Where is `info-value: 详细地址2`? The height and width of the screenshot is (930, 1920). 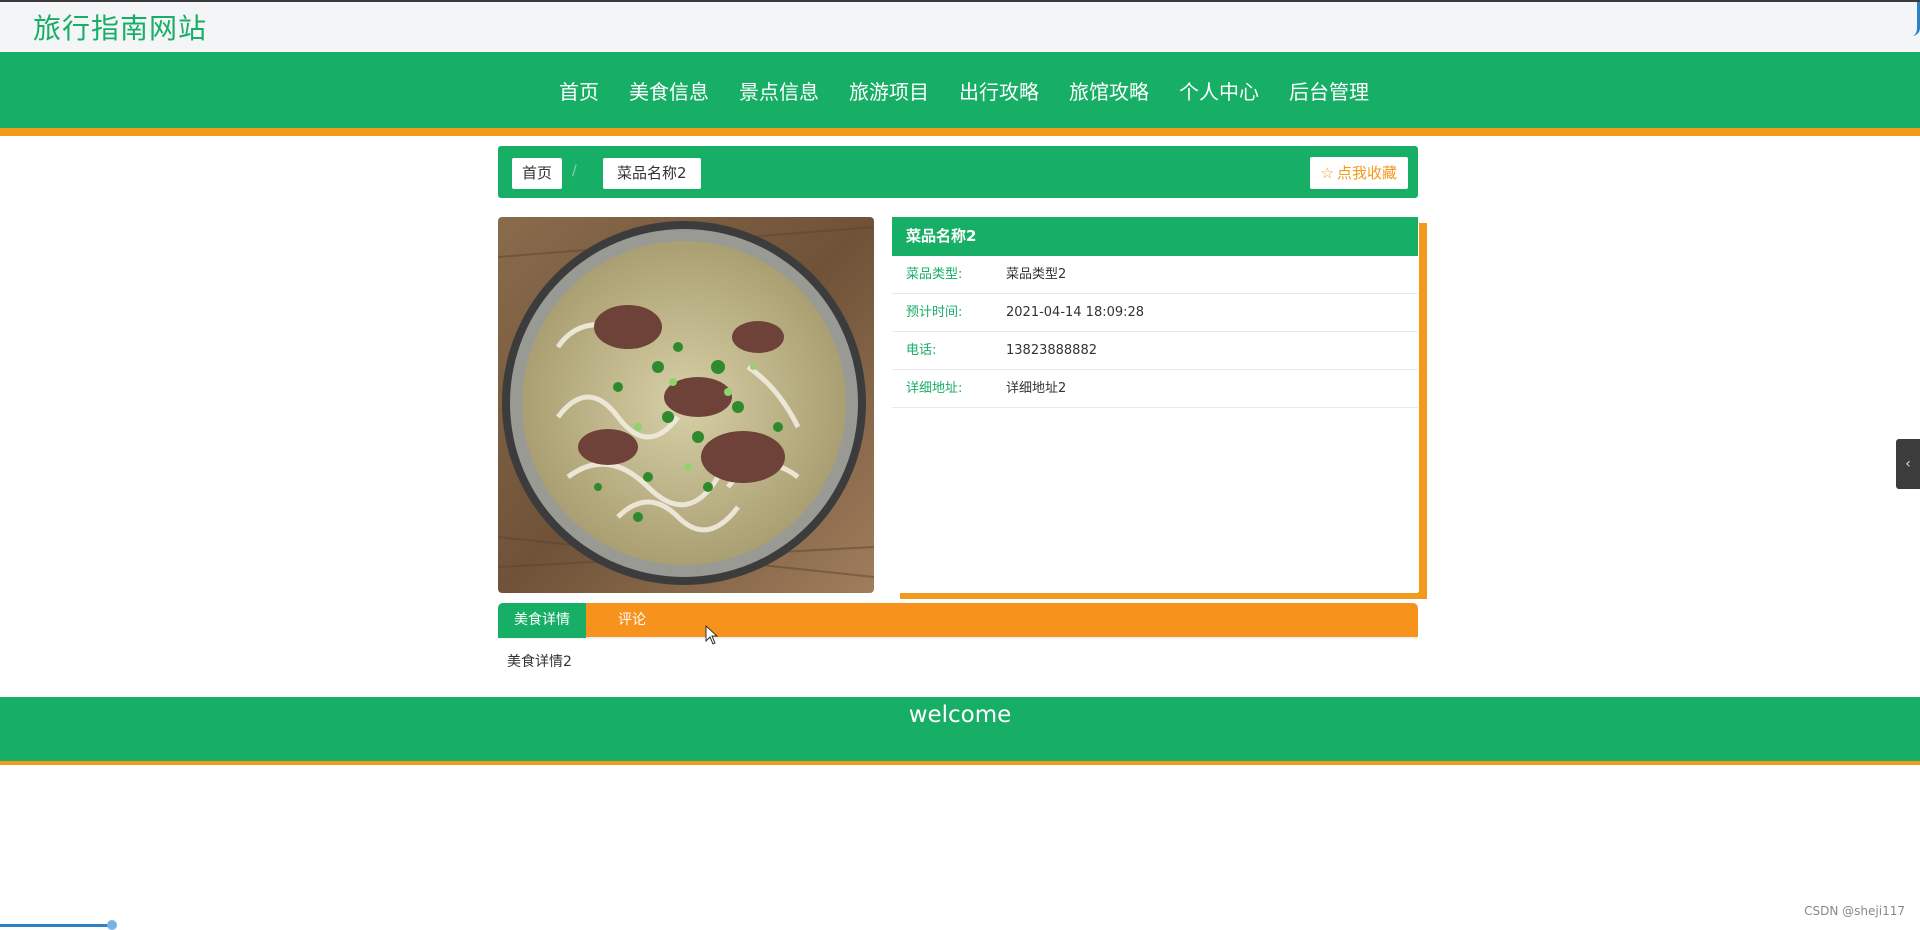
info-value: 详细地址2 is located at coordinates (1036, 388).